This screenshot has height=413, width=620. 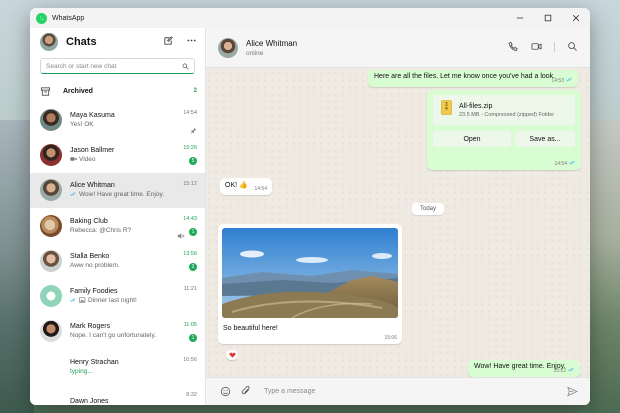 What do you see at coordinates (191, 395) in the screenshot?
I see `chat-time: 8:32` at bounding box center [191, 395].